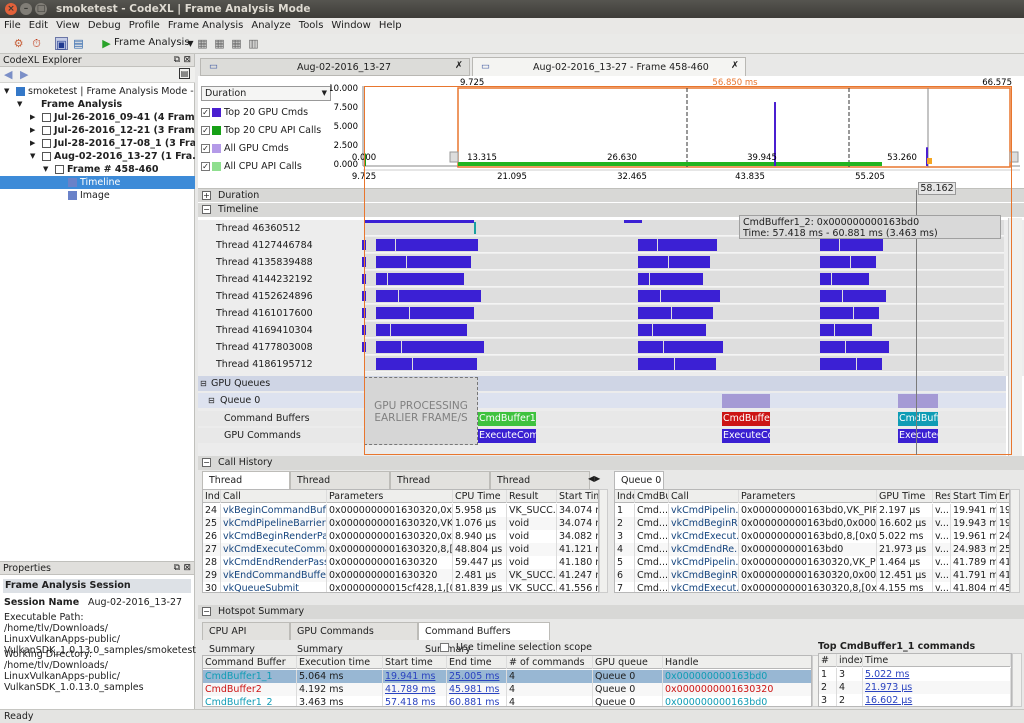 This screenshot has width=1024, height=723. What do you see at coordinates (8, 74) in the screenshot?
I see `back-arrow-icon: ◀` at bounding box center [8, 74].